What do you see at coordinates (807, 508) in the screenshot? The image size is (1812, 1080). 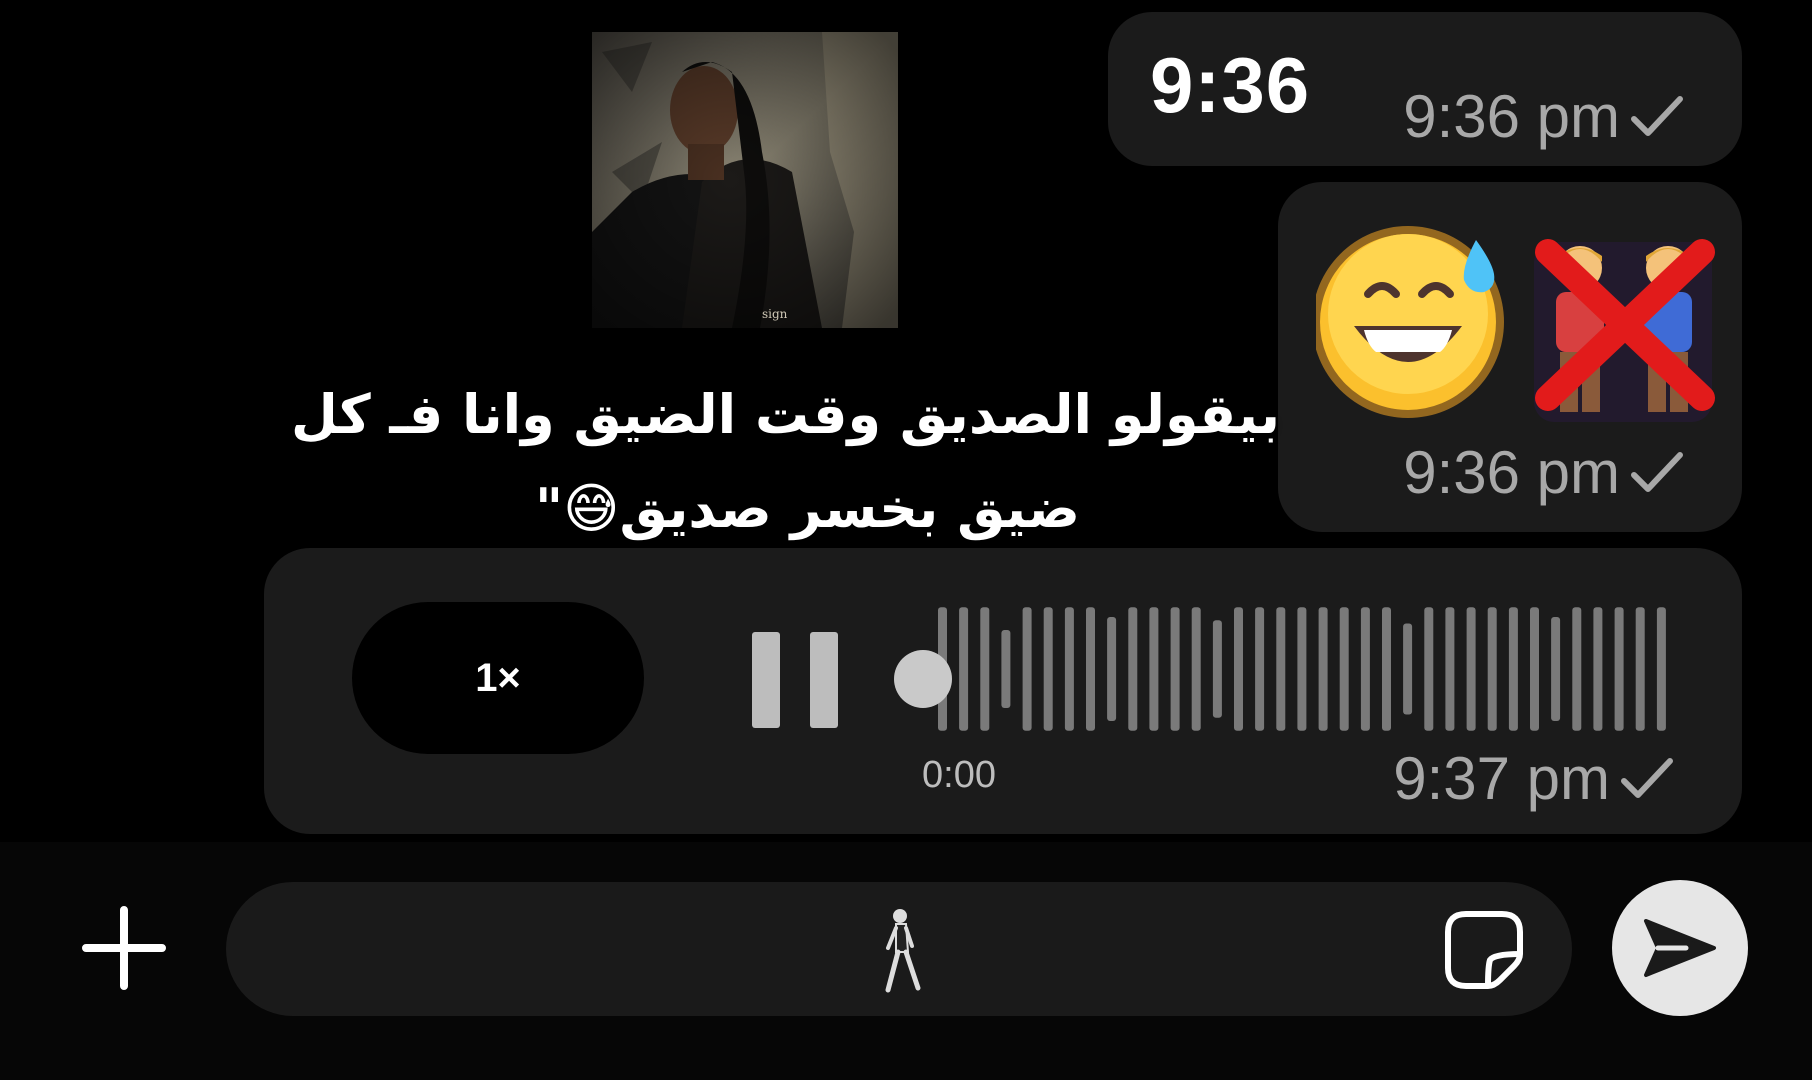 I see `caption-line-2: ضيق بخسر صديق😅"` at bounding box center [807, 508].